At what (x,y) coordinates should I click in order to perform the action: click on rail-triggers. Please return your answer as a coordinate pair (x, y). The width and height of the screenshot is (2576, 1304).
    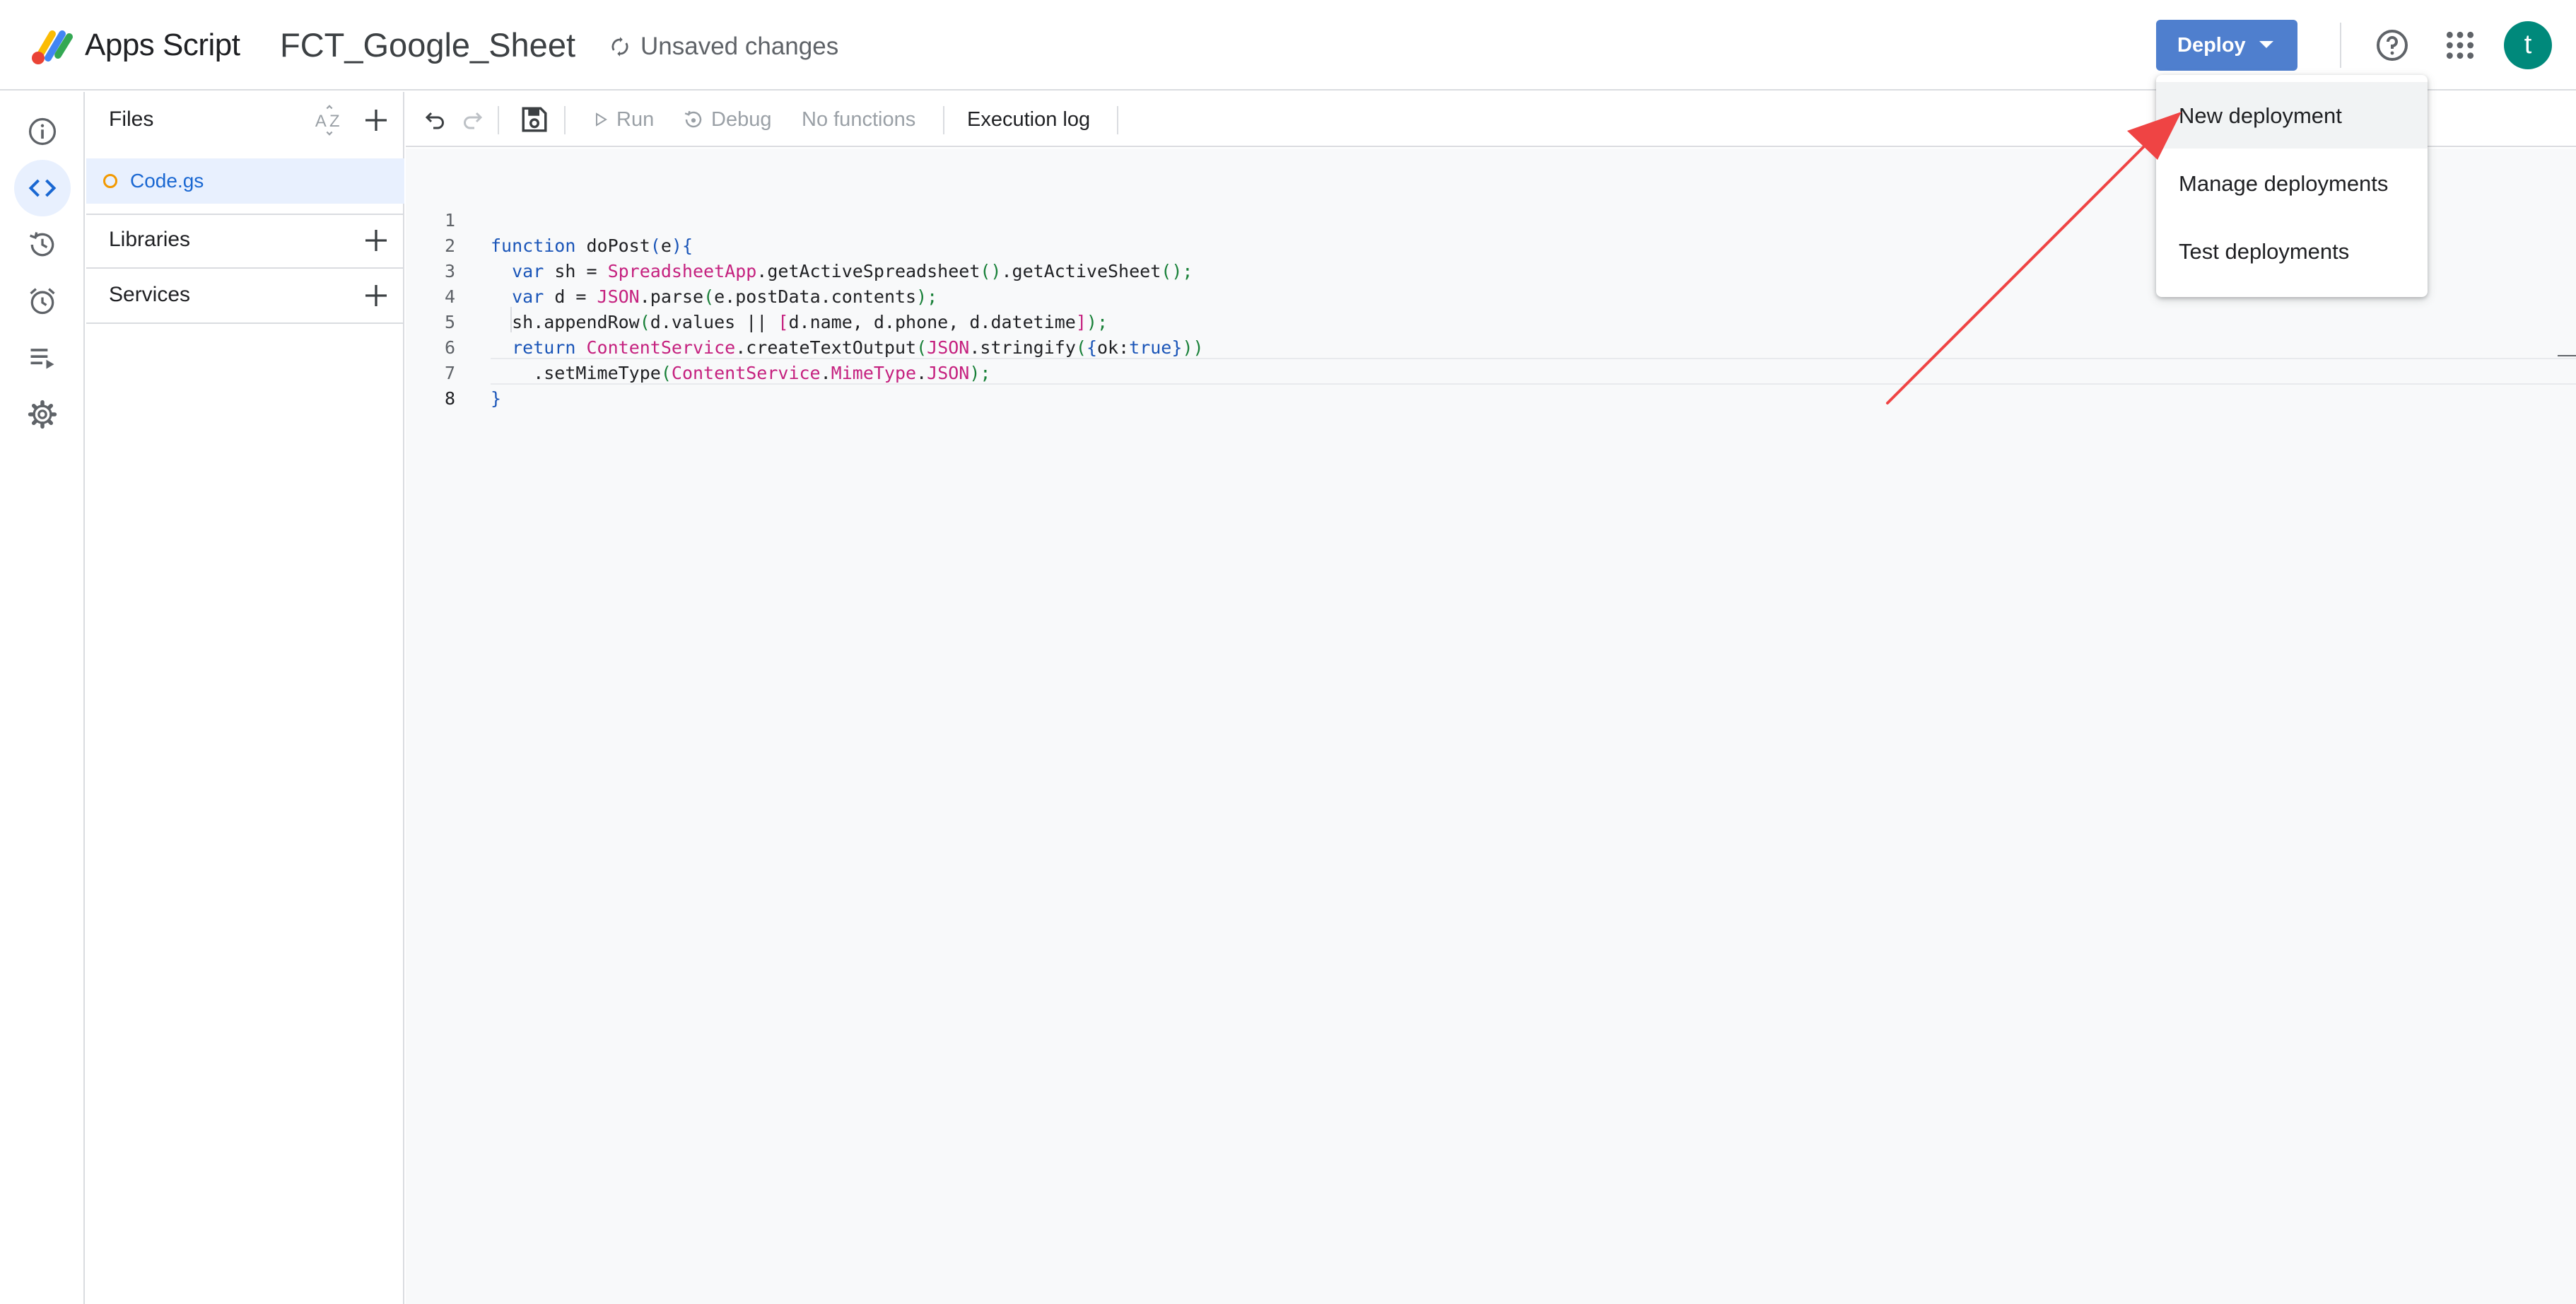
    Looking at the image, I should click on (43, 301).